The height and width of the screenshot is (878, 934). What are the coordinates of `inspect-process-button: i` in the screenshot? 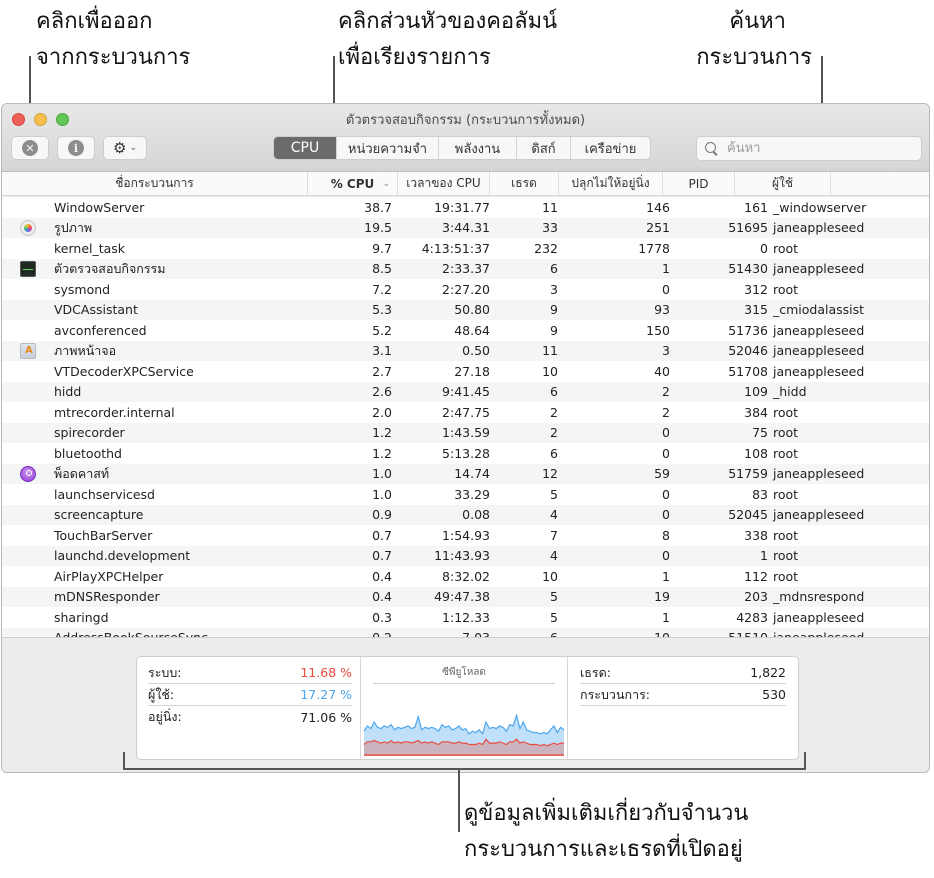 It's located at (76, 148).